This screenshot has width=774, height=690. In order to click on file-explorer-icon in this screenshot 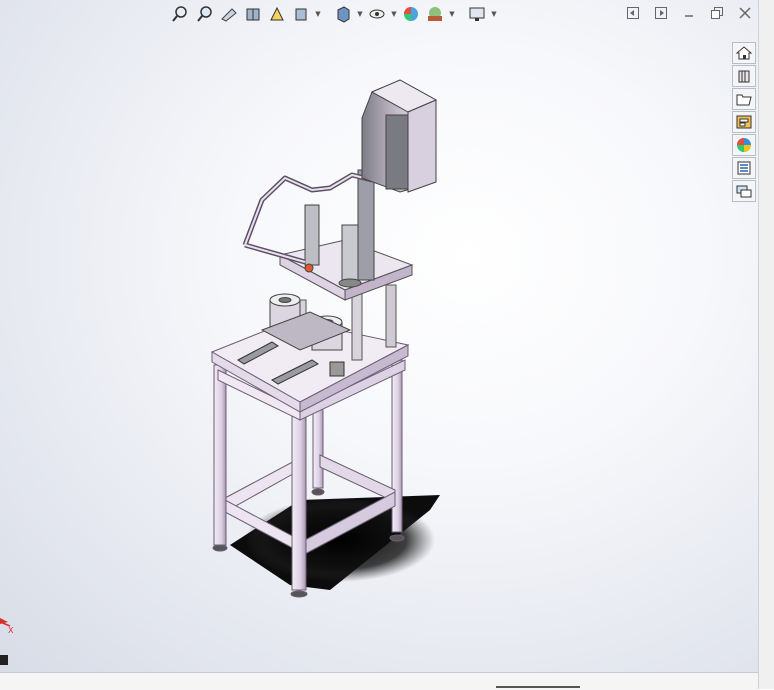, I will do `click(744, 99)`.